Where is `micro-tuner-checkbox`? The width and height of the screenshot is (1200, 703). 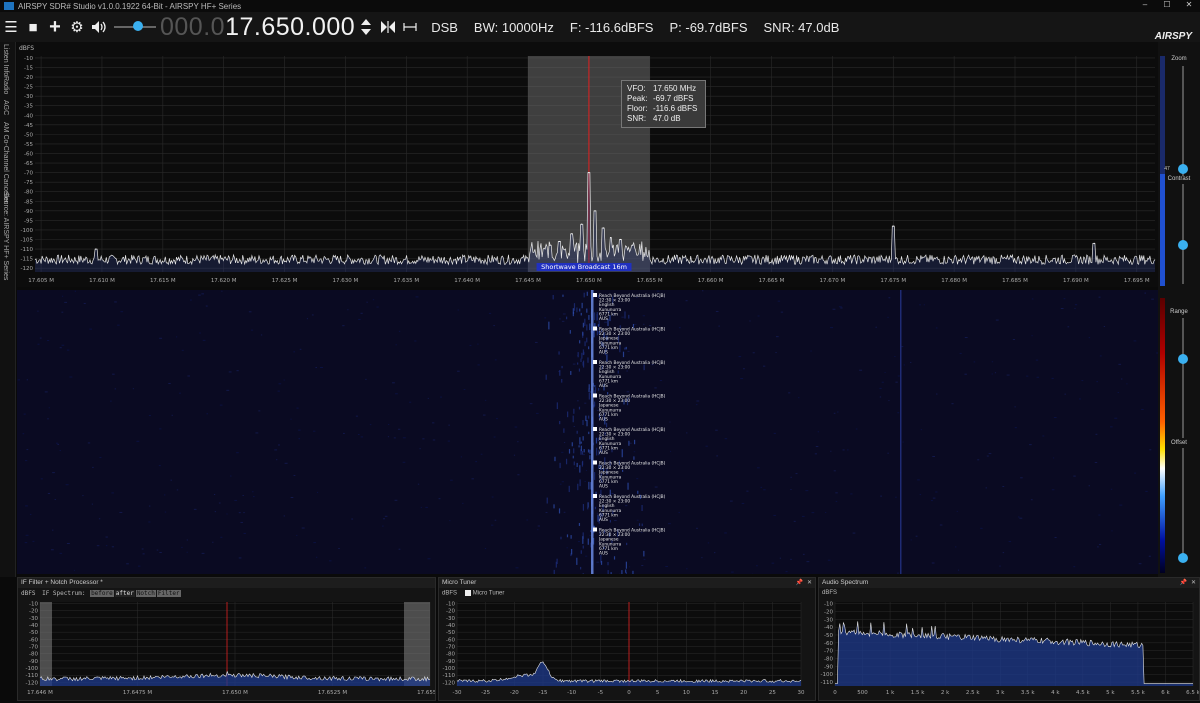 micro-tuner-checkbox is located at coordinates (468, 593).